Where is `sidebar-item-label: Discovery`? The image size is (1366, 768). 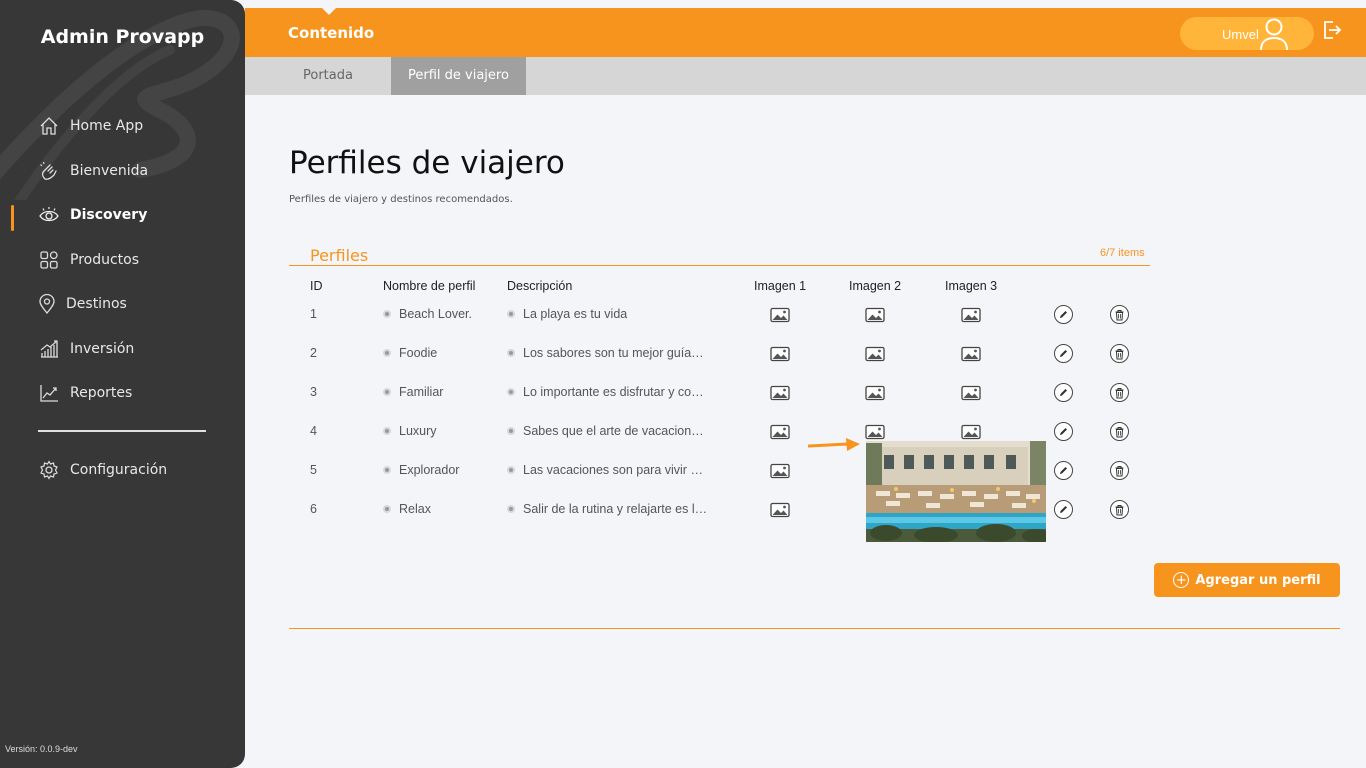 sidebar-item-label: Discovery is located at coordinates (109, 215).